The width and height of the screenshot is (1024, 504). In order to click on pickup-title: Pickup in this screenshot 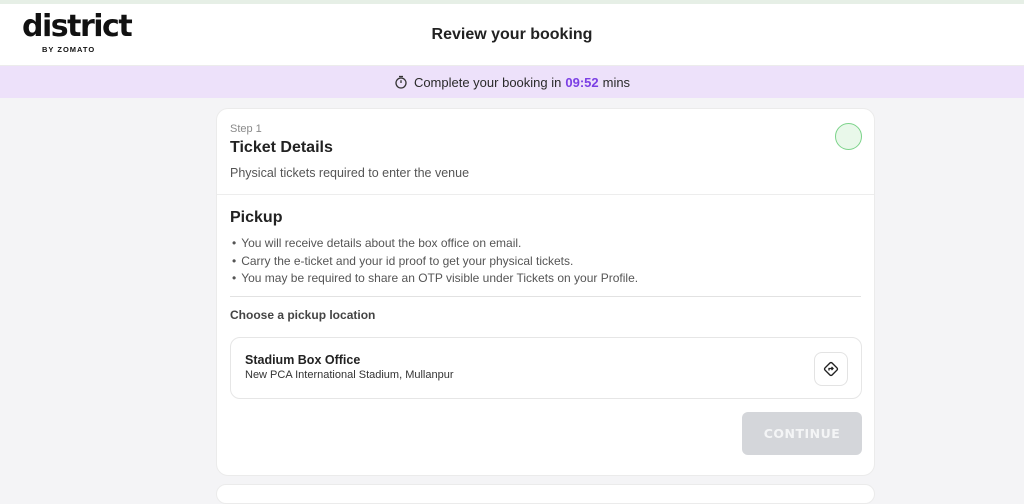, I will do `click(256, 217)`.